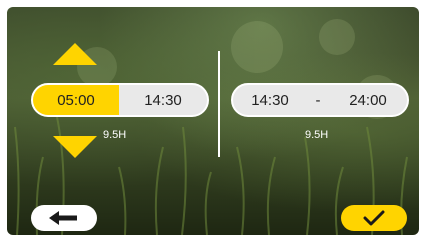 This screenshot has width=426, height=242. What do you see at coordinates (115, 135) in the screenshot?
I see `left-duration-label: 9.5H` at bounding box center [115, 135].